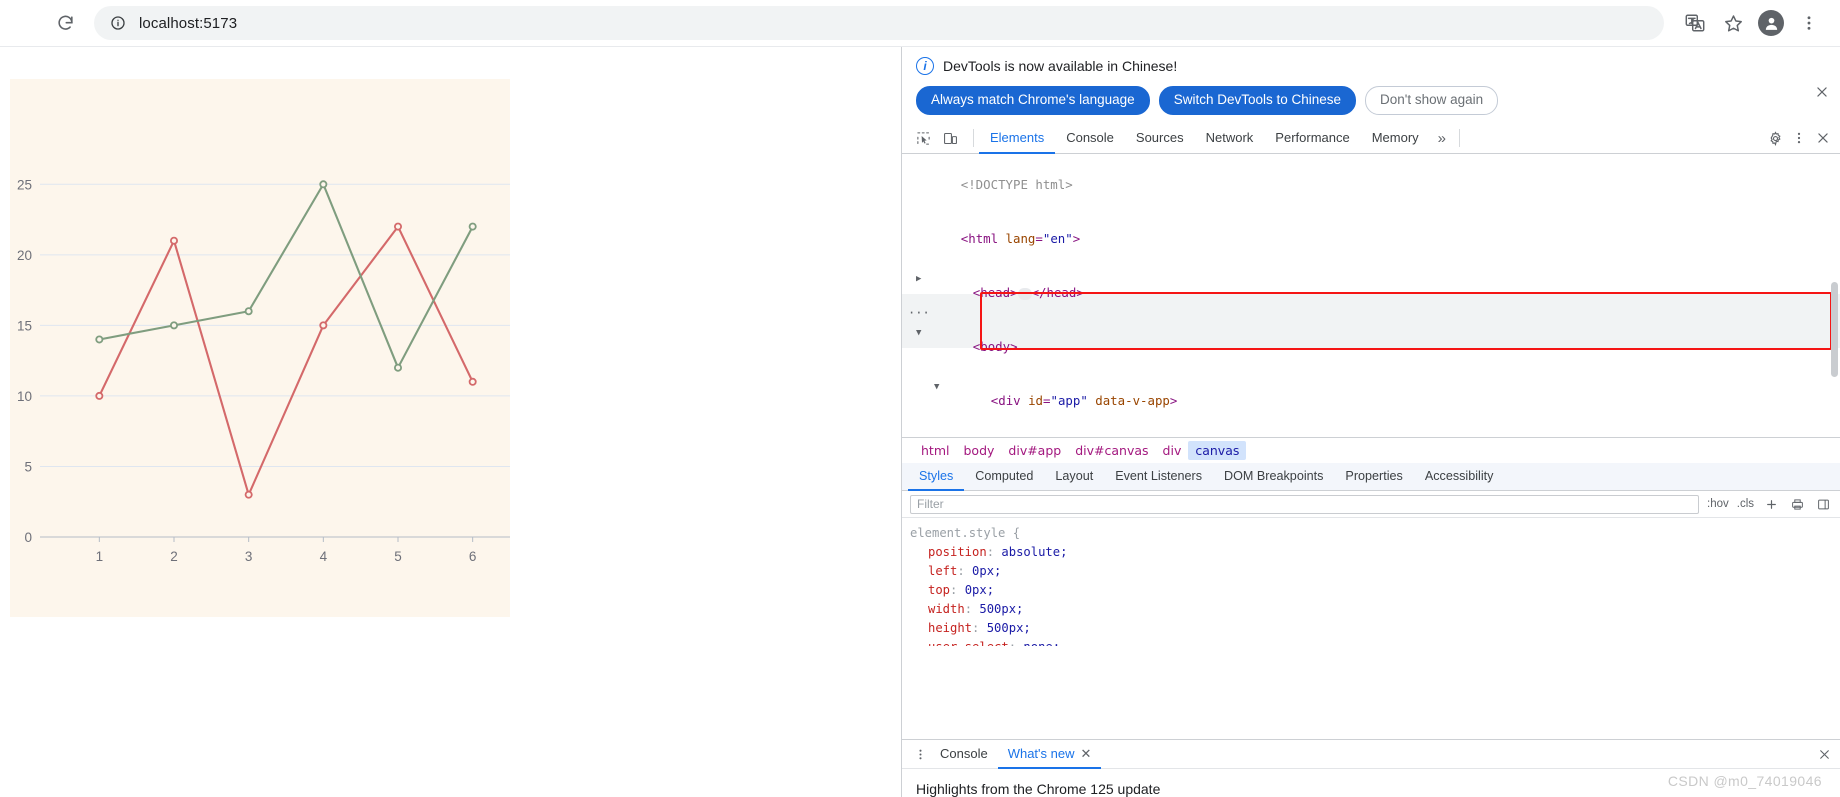 The width and height of the screenshot is (1840, 797). Describe the element at coordinates (1074, 477) in the screenshot. I see `subtab-layout: Layout` at that location.